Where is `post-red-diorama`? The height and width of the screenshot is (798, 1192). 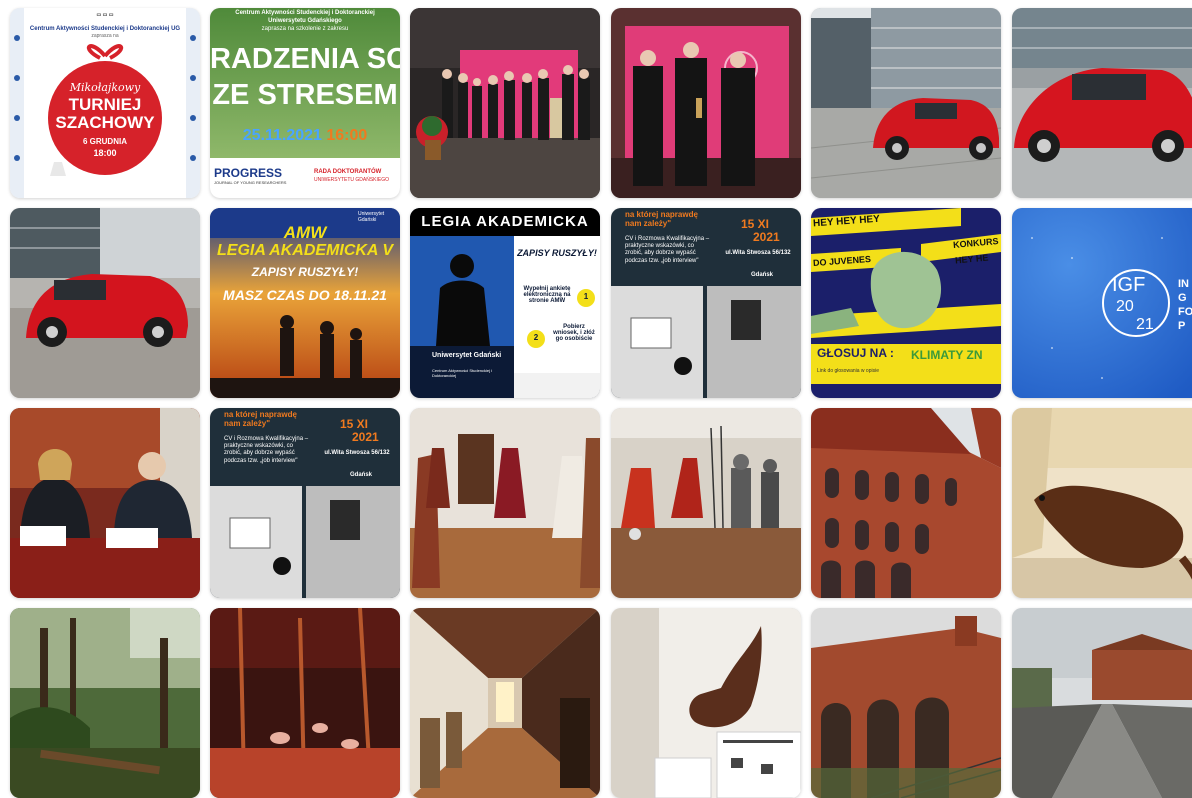 post-red-diorama is located at coordinates (305, 703).